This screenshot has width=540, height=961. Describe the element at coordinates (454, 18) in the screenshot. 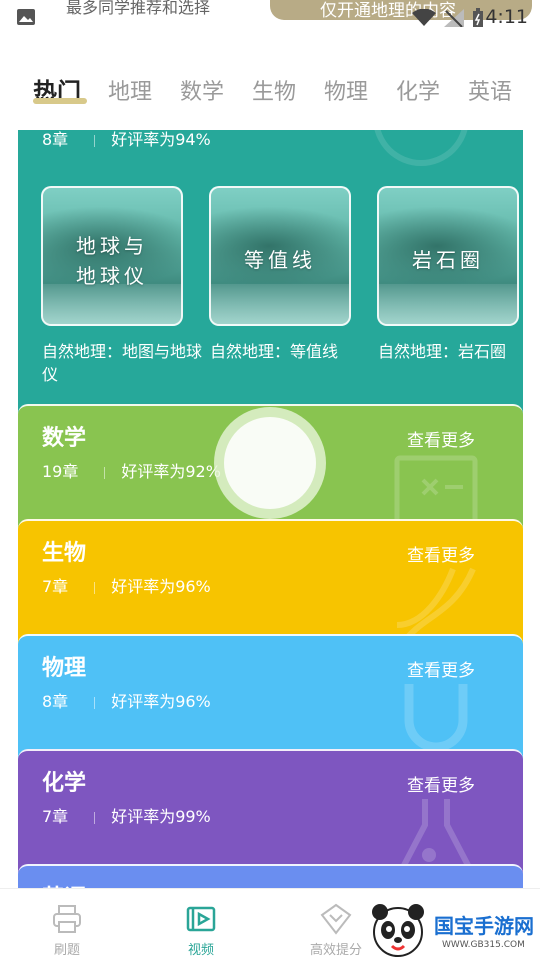

I see `signal-off-icon` at that location.